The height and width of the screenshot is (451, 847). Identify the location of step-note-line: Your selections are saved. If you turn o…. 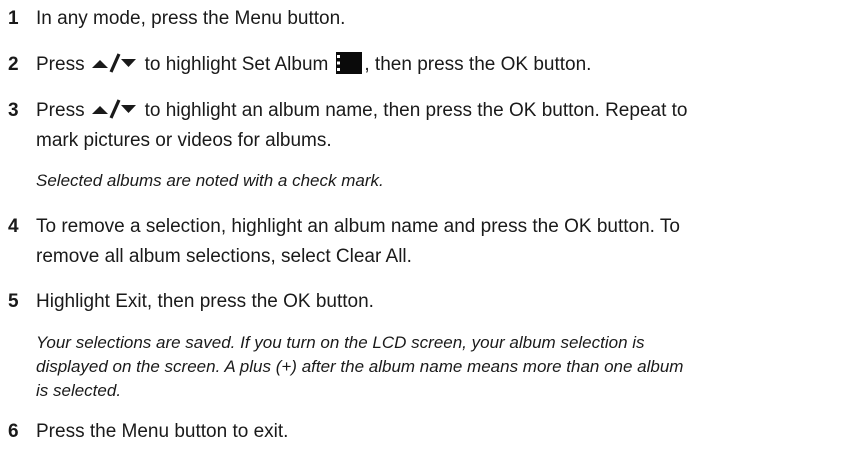
(340, 342).